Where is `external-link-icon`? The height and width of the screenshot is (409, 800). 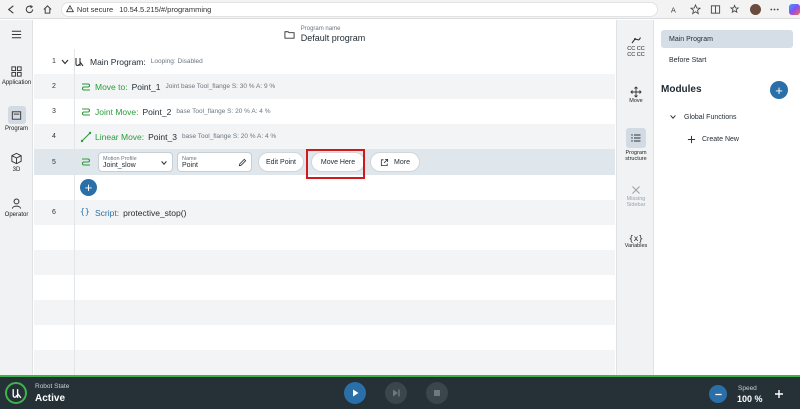 external-link-icon is located at coordinates (384, 162).